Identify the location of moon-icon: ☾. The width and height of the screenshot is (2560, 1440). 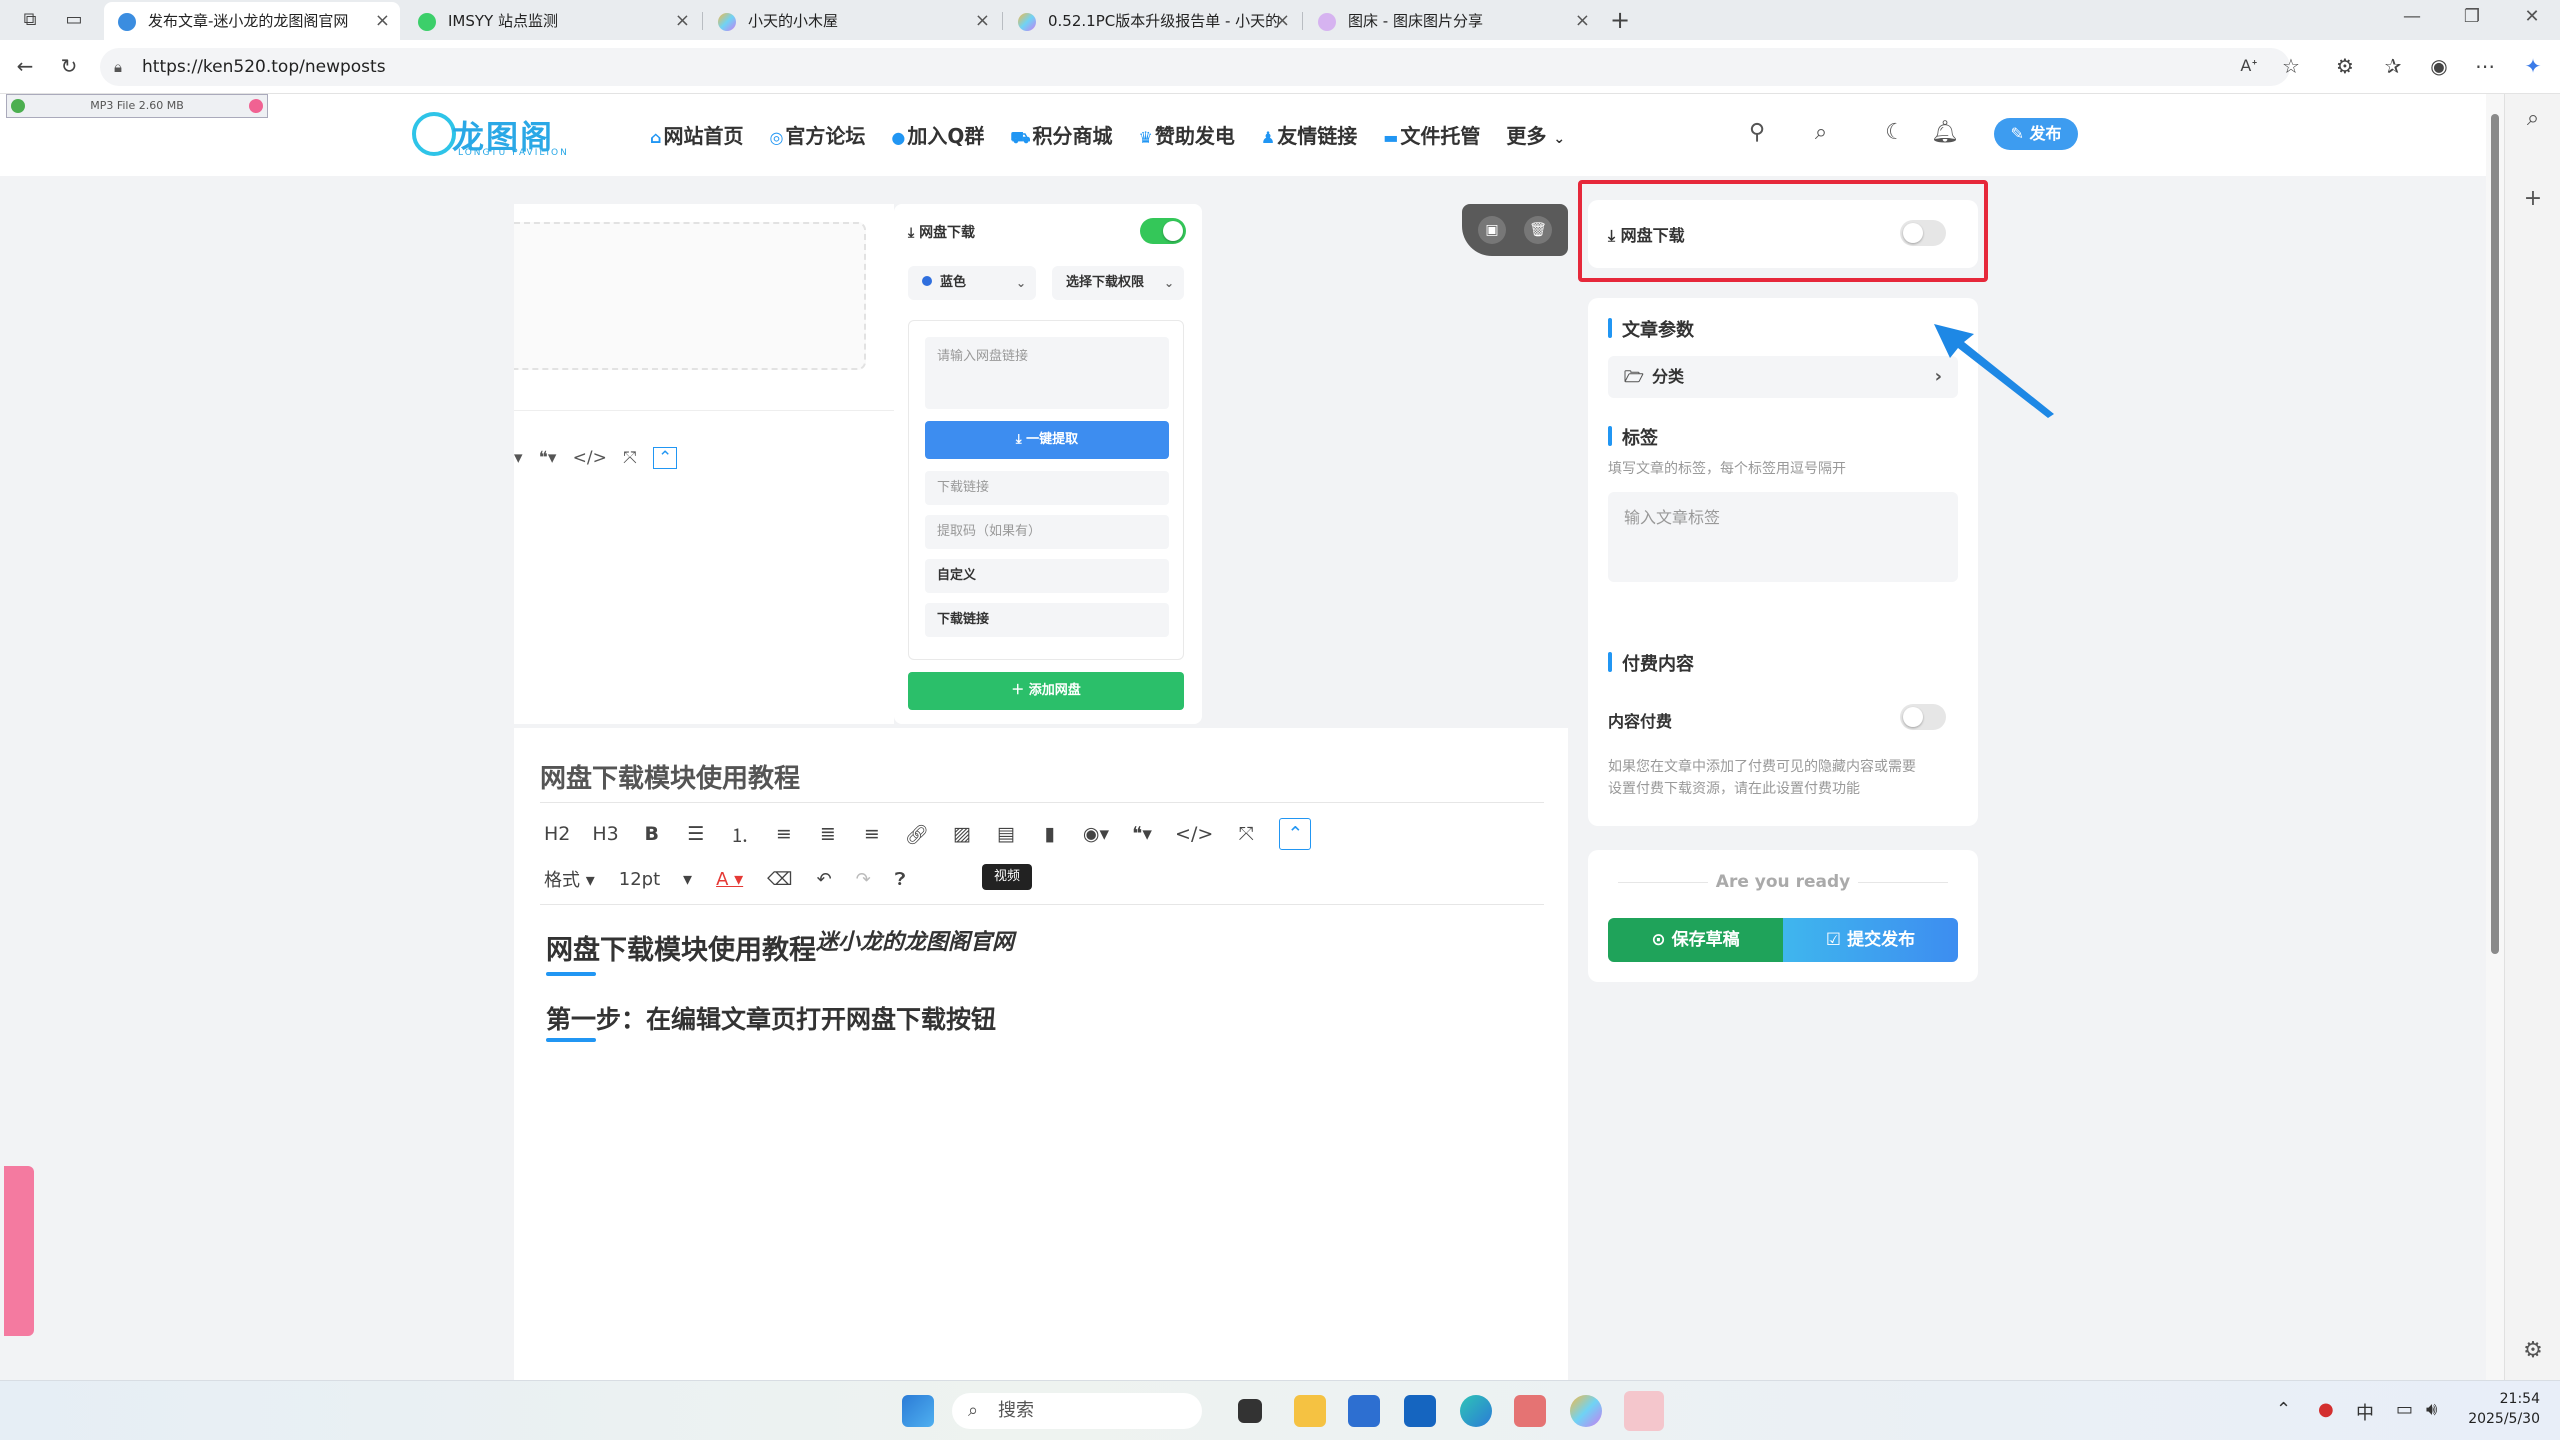
(1895, 132).